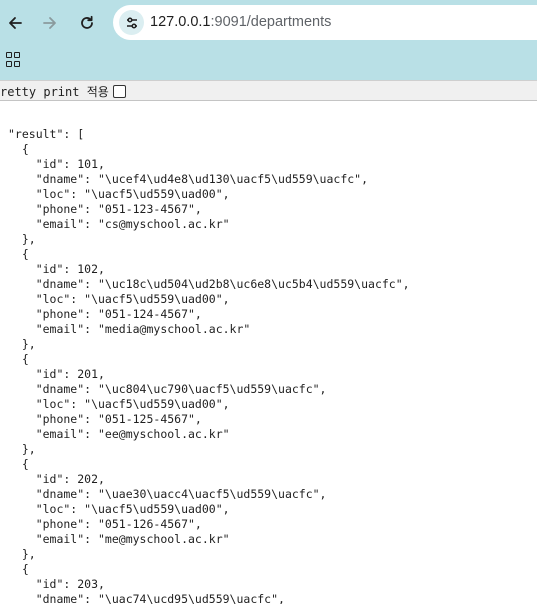 Image resolution: width=537 pixels, height=604 pixels. I want to click on pretty-print-control: retty print 적용, so click(63, 91).